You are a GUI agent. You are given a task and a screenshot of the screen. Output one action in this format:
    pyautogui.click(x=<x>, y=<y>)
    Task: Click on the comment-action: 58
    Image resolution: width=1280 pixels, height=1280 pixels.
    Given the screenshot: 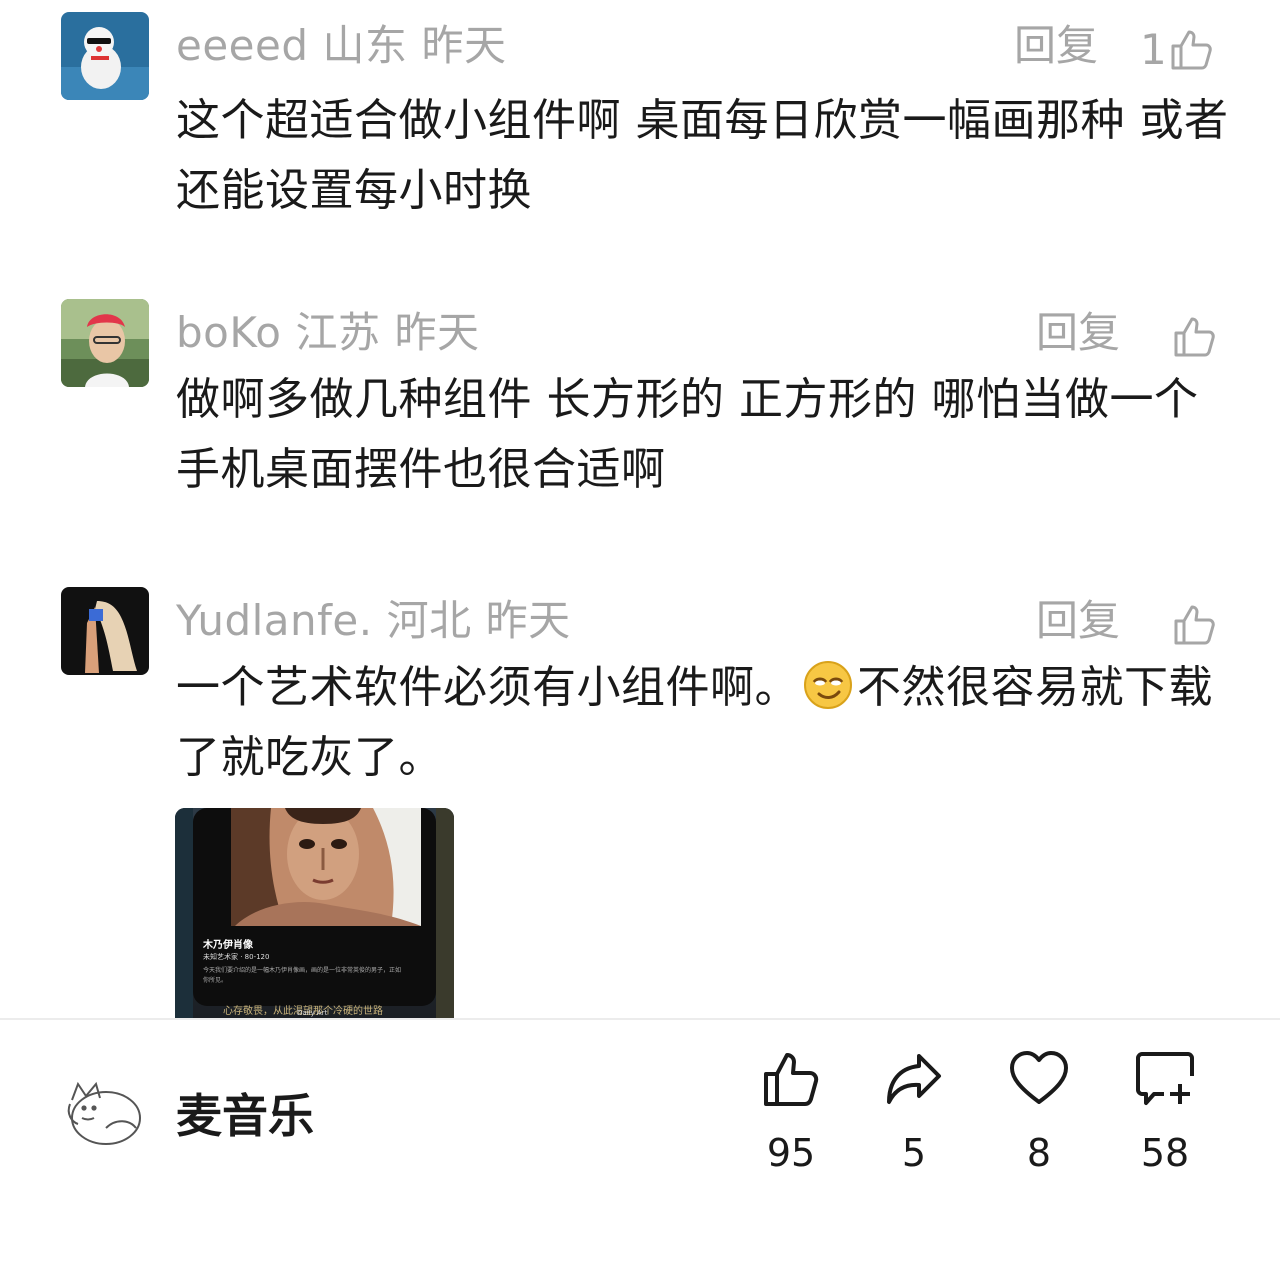 What is the action you would take?
    pyautogui.click(x=1165, y=1113)
    